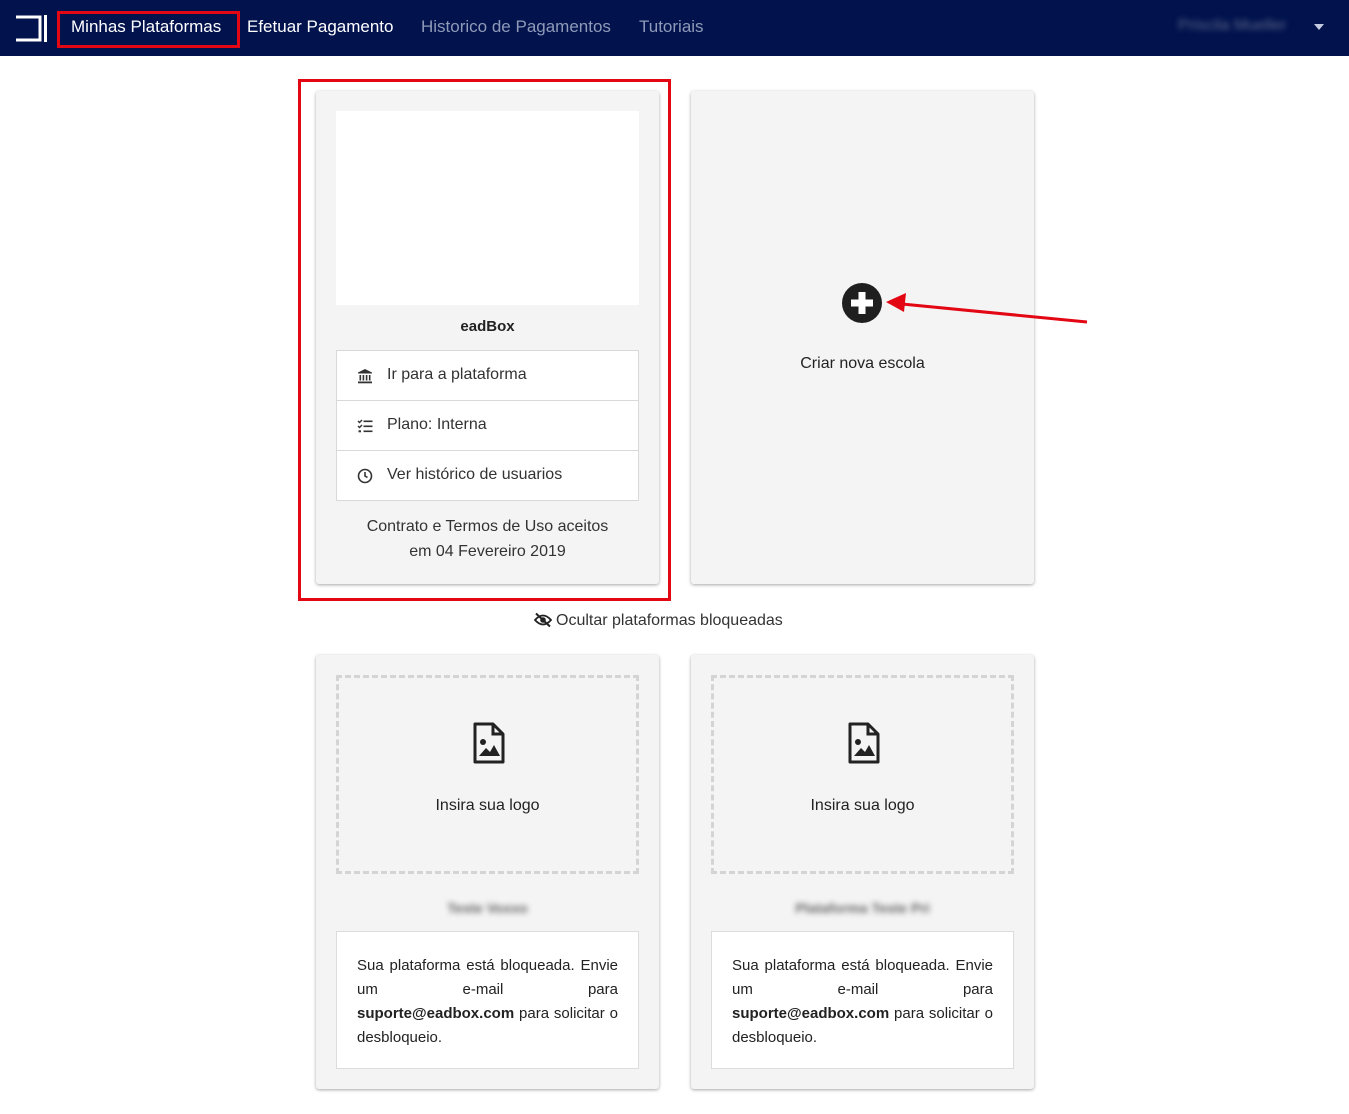 This screenshot has width=1349, height=1114. Describe the element at coordinates (862, 337) in the screenshot. I see `create-school-card: Criar nova escola` at that location.